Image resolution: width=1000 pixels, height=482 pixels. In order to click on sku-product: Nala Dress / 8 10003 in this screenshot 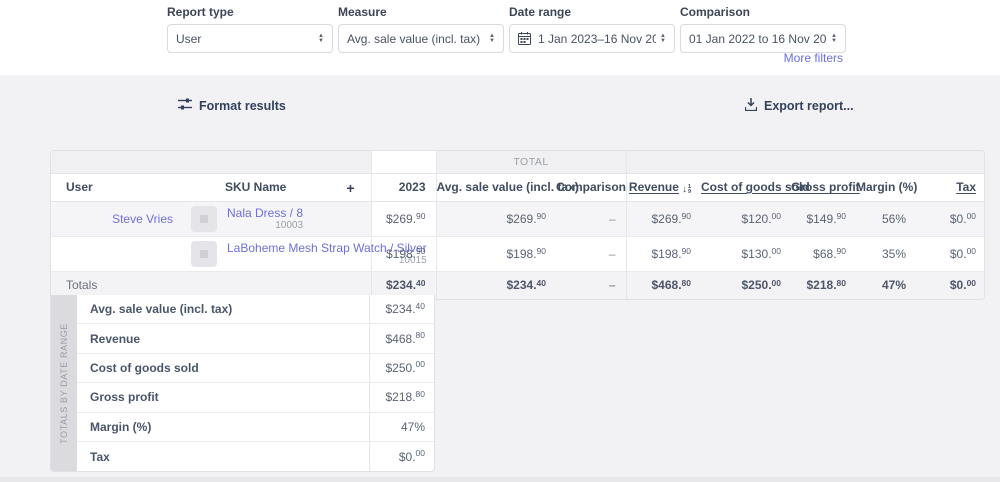, I will do `click(276, 218)`.